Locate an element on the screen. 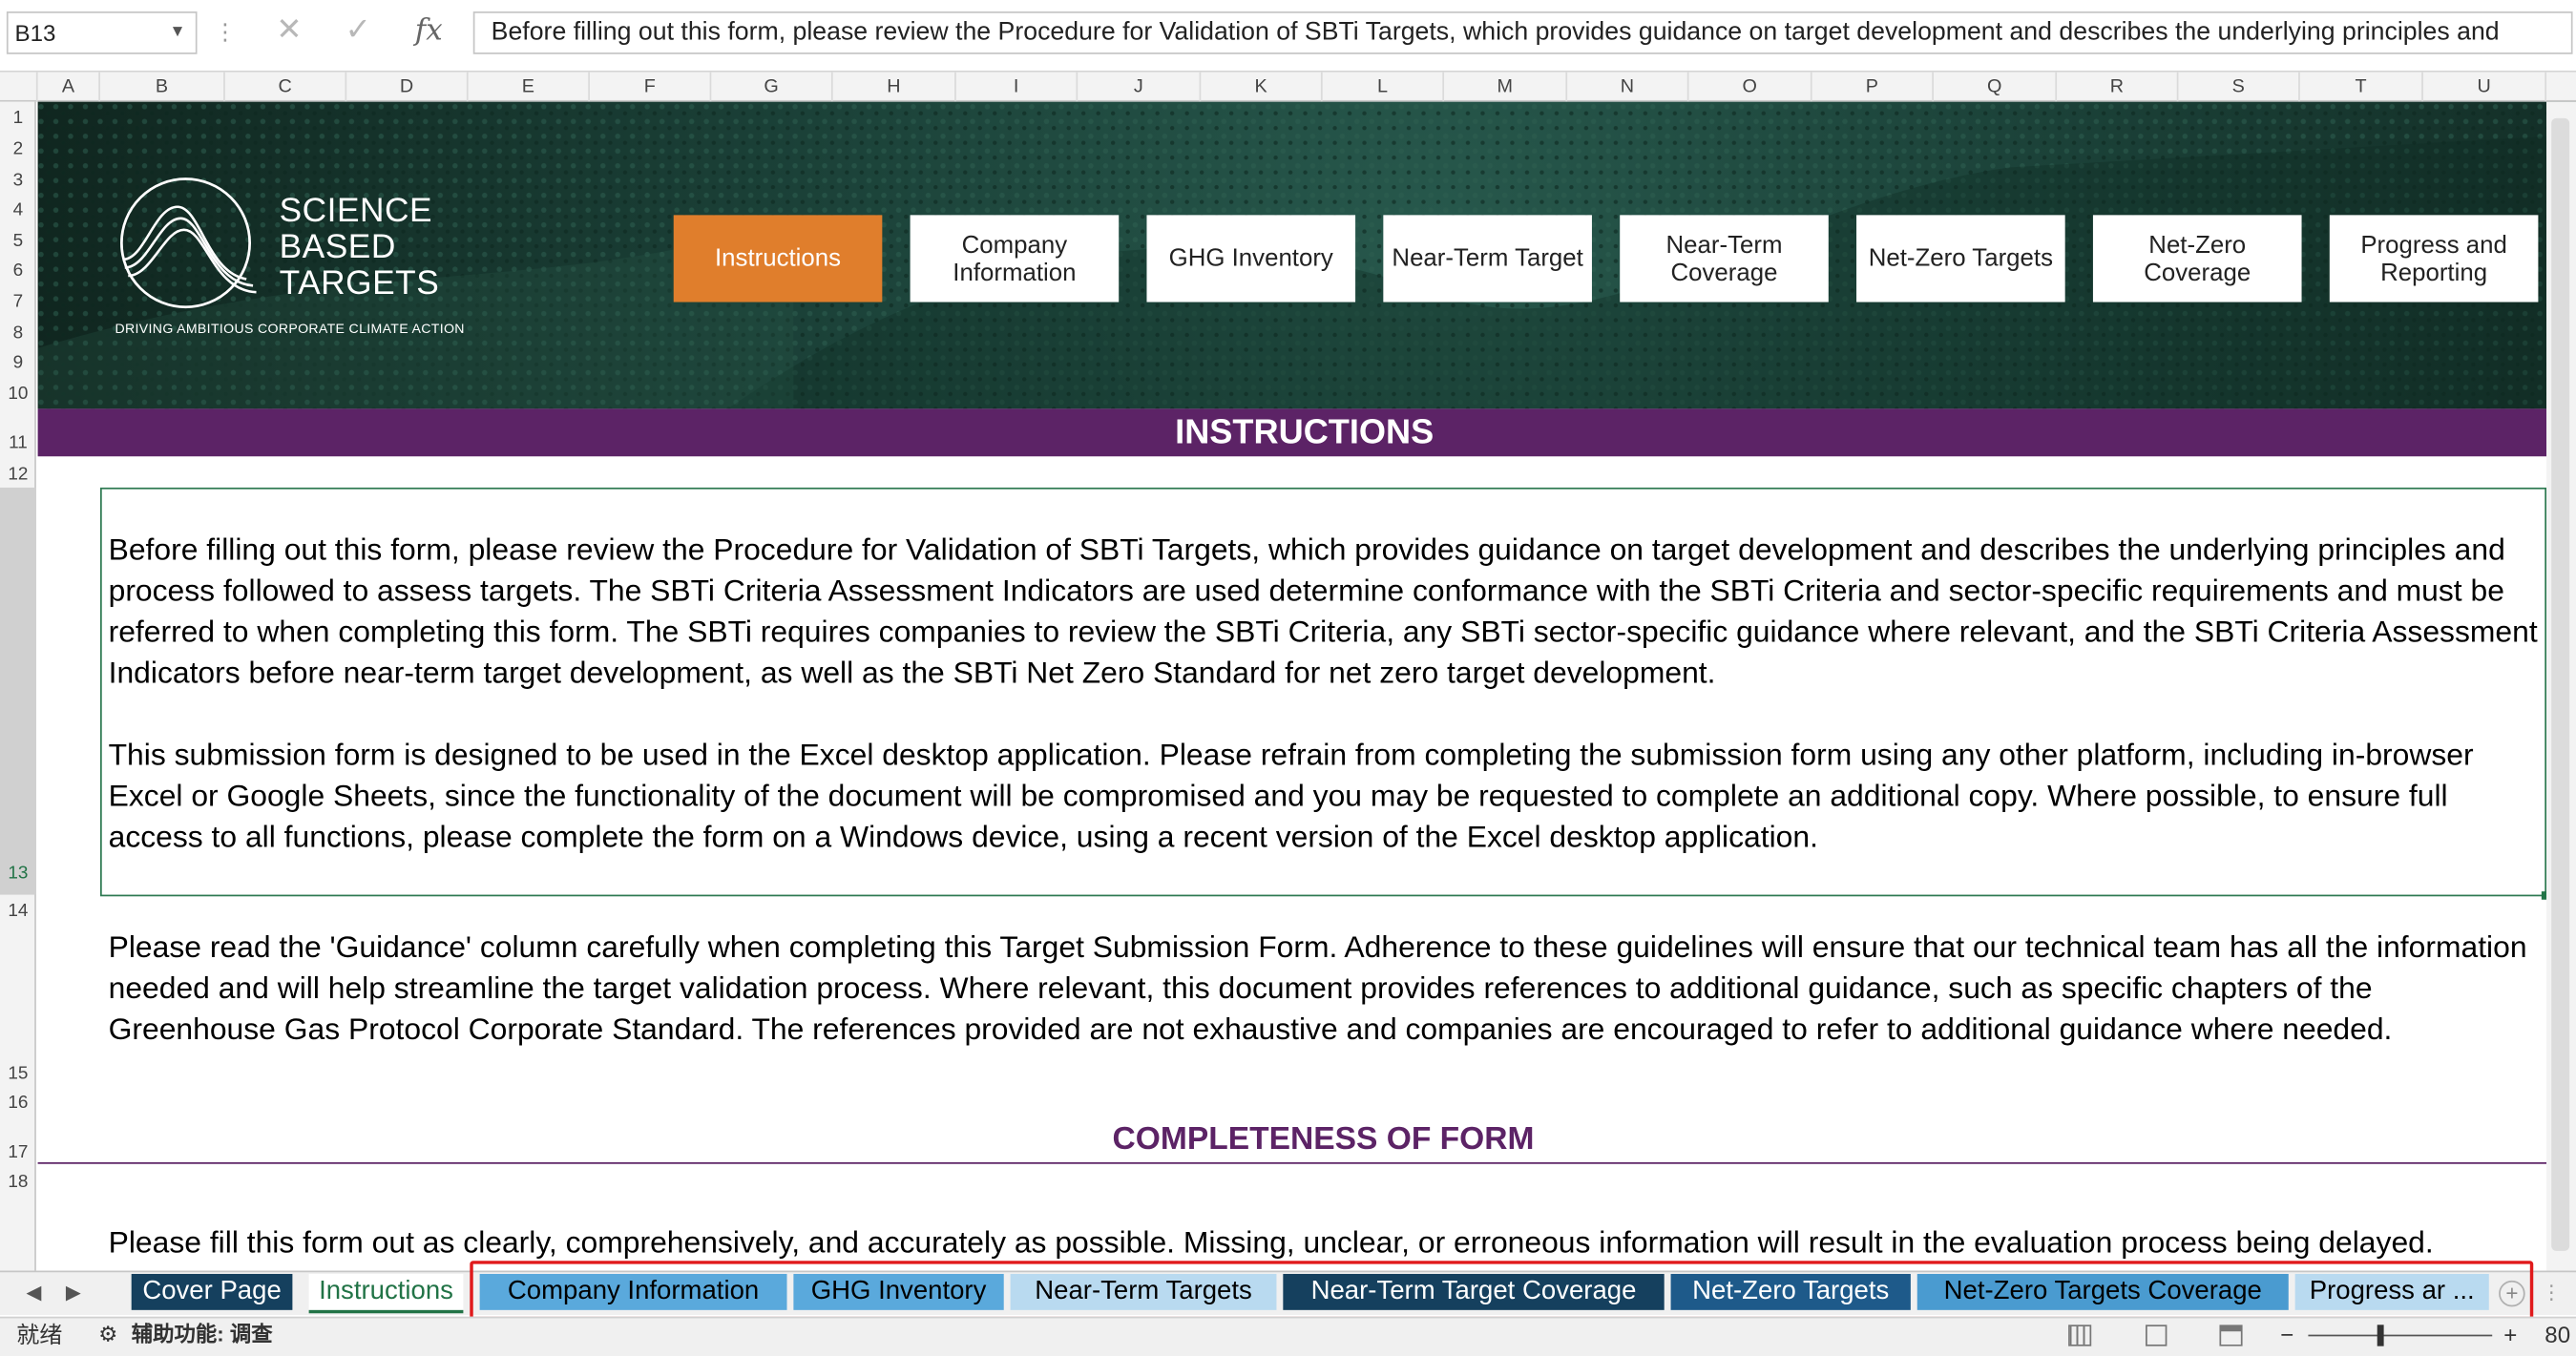 The height and width of the screenshot is (1356, 2576). logo-wordmark: SCIENCE BASED TARGETS is located at coordinates (359, 247).